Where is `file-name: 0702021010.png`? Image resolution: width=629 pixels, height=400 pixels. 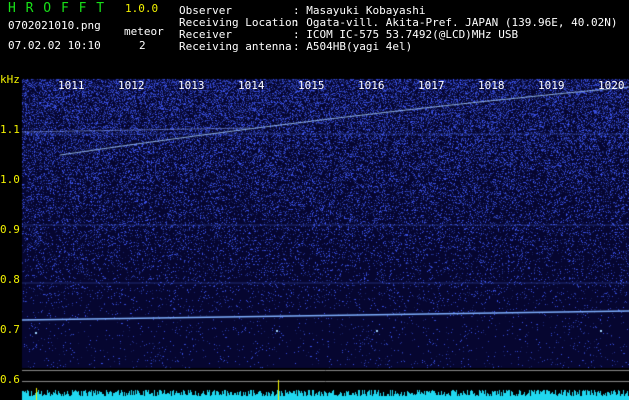 file-name: 0702021010.png is located at coordinates (54, 25).